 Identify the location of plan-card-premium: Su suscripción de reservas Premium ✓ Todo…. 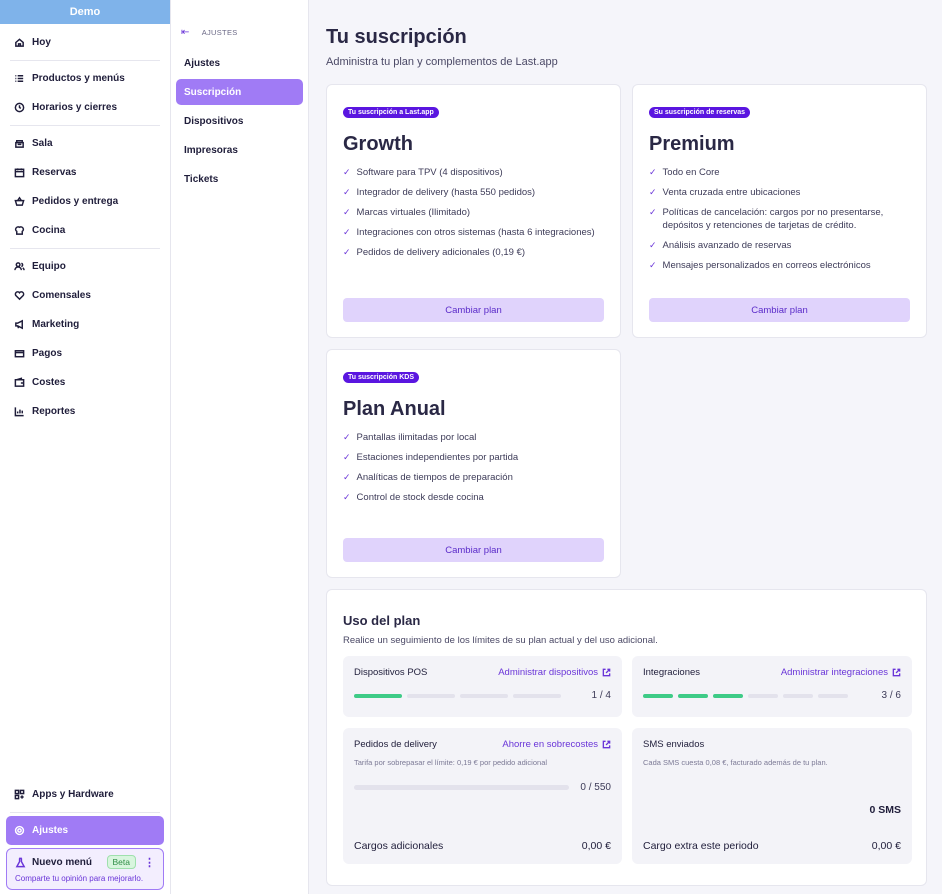
(779, 211).